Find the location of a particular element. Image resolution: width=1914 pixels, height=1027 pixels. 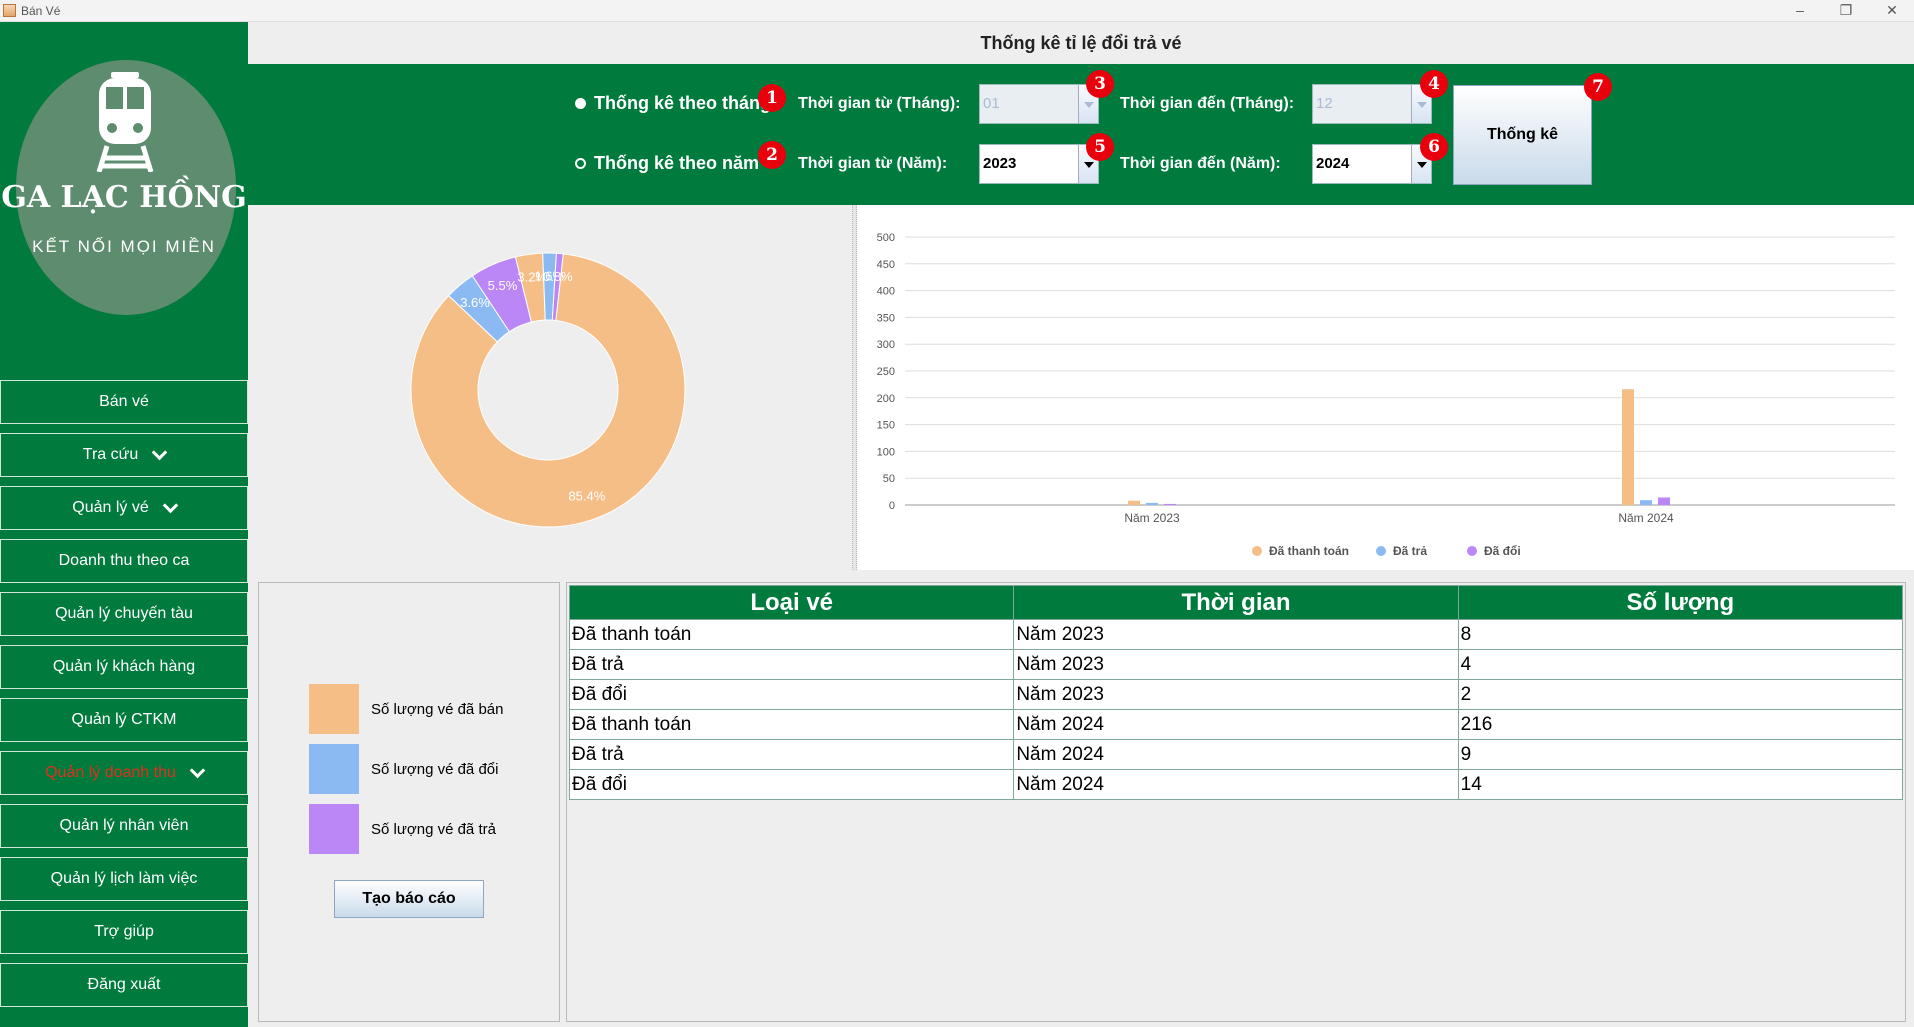

sidebar-item: Quản lý lịch làm việc is located at coordinates (124, 879).